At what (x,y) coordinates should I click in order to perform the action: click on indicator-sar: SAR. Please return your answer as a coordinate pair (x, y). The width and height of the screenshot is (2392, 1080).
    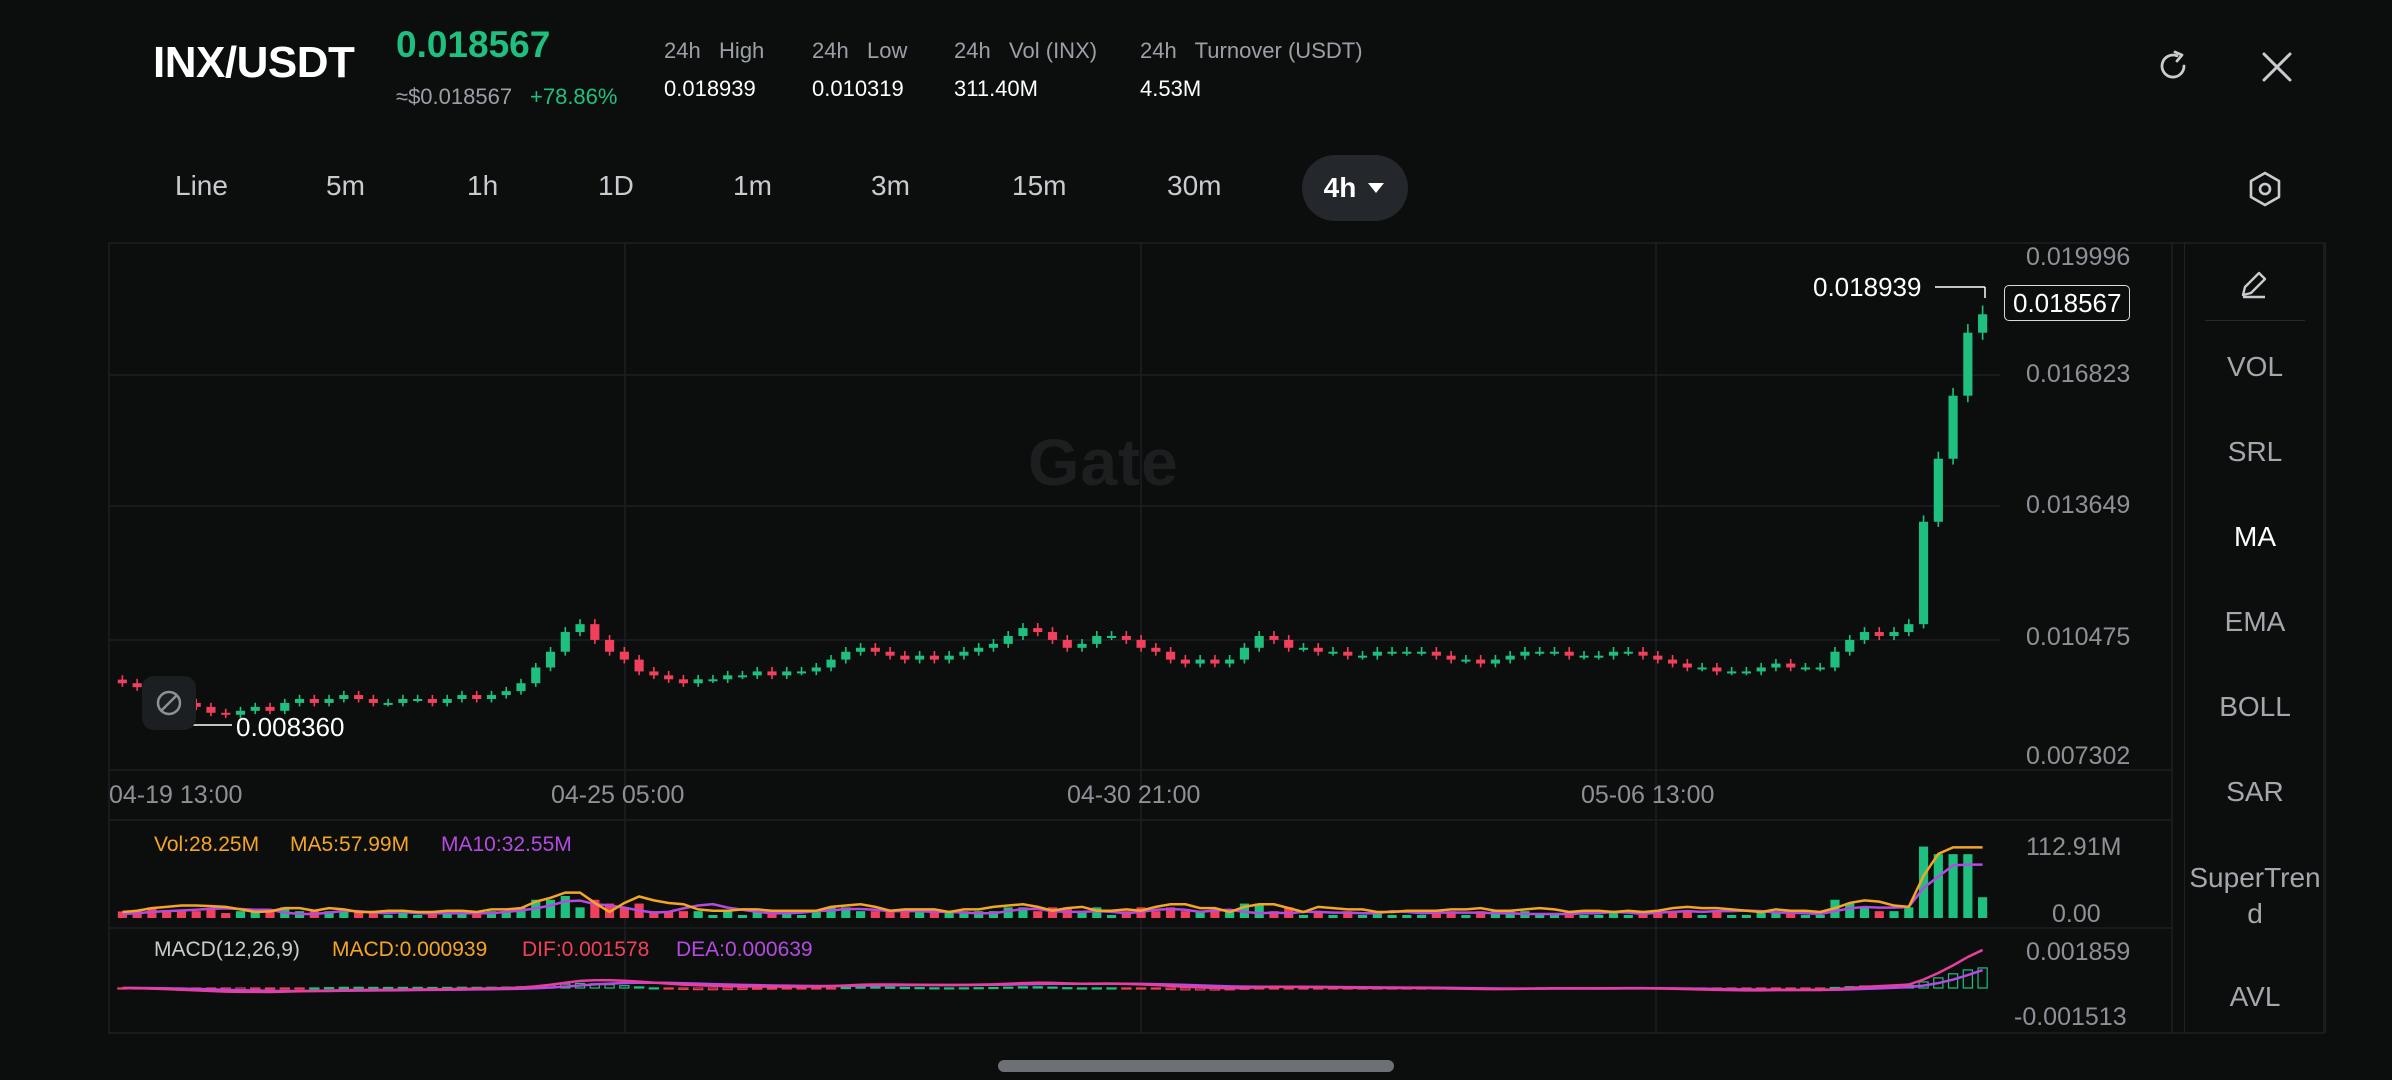
    Looking at the image, I should click on (2255, 792).